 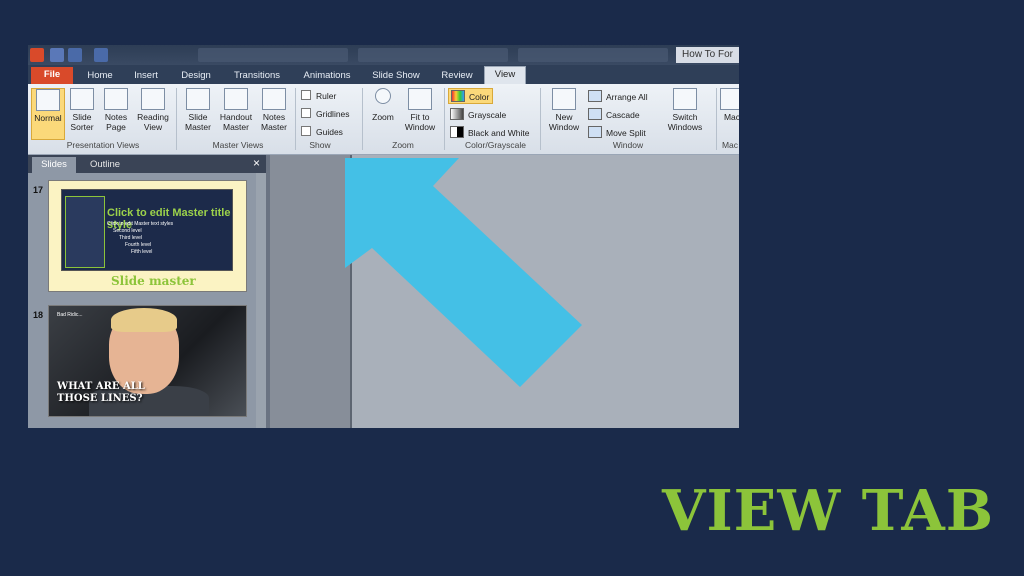 I want to click on arrow-shape, so click(x=463, y=272).